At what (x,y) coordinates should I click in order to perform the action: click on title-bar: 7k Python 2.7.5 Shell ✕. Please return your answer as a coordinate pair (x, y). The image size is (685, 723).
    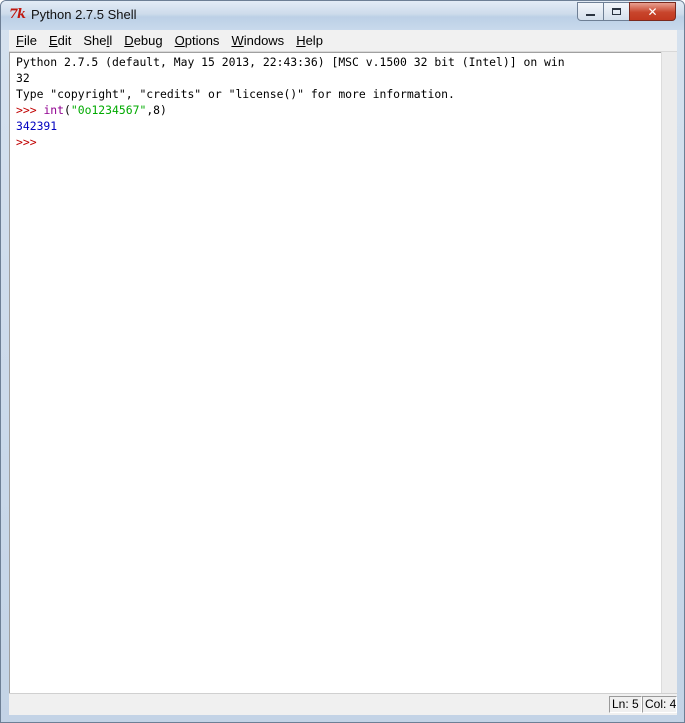
    Looking at the image, I should click on (342, 15).